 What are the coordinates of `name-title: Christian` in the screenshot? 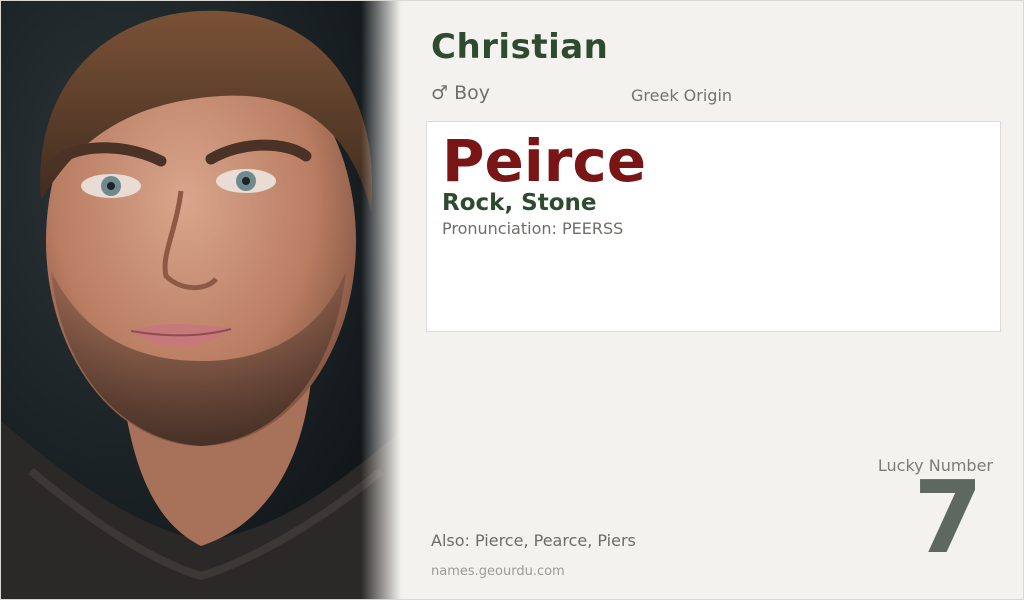 It's located at (520, 47).